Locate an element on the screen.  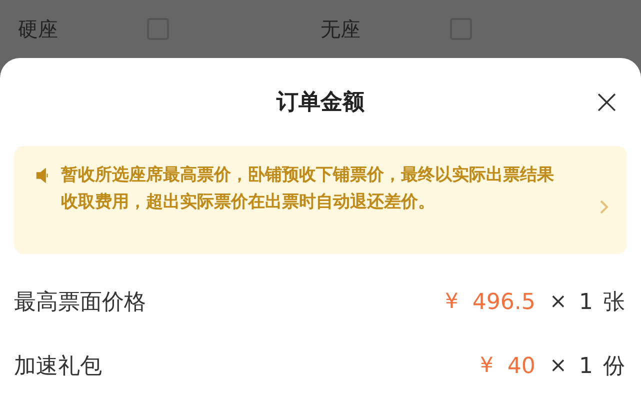
price-label: 加速礼包 is located at coordinates (58, 366).